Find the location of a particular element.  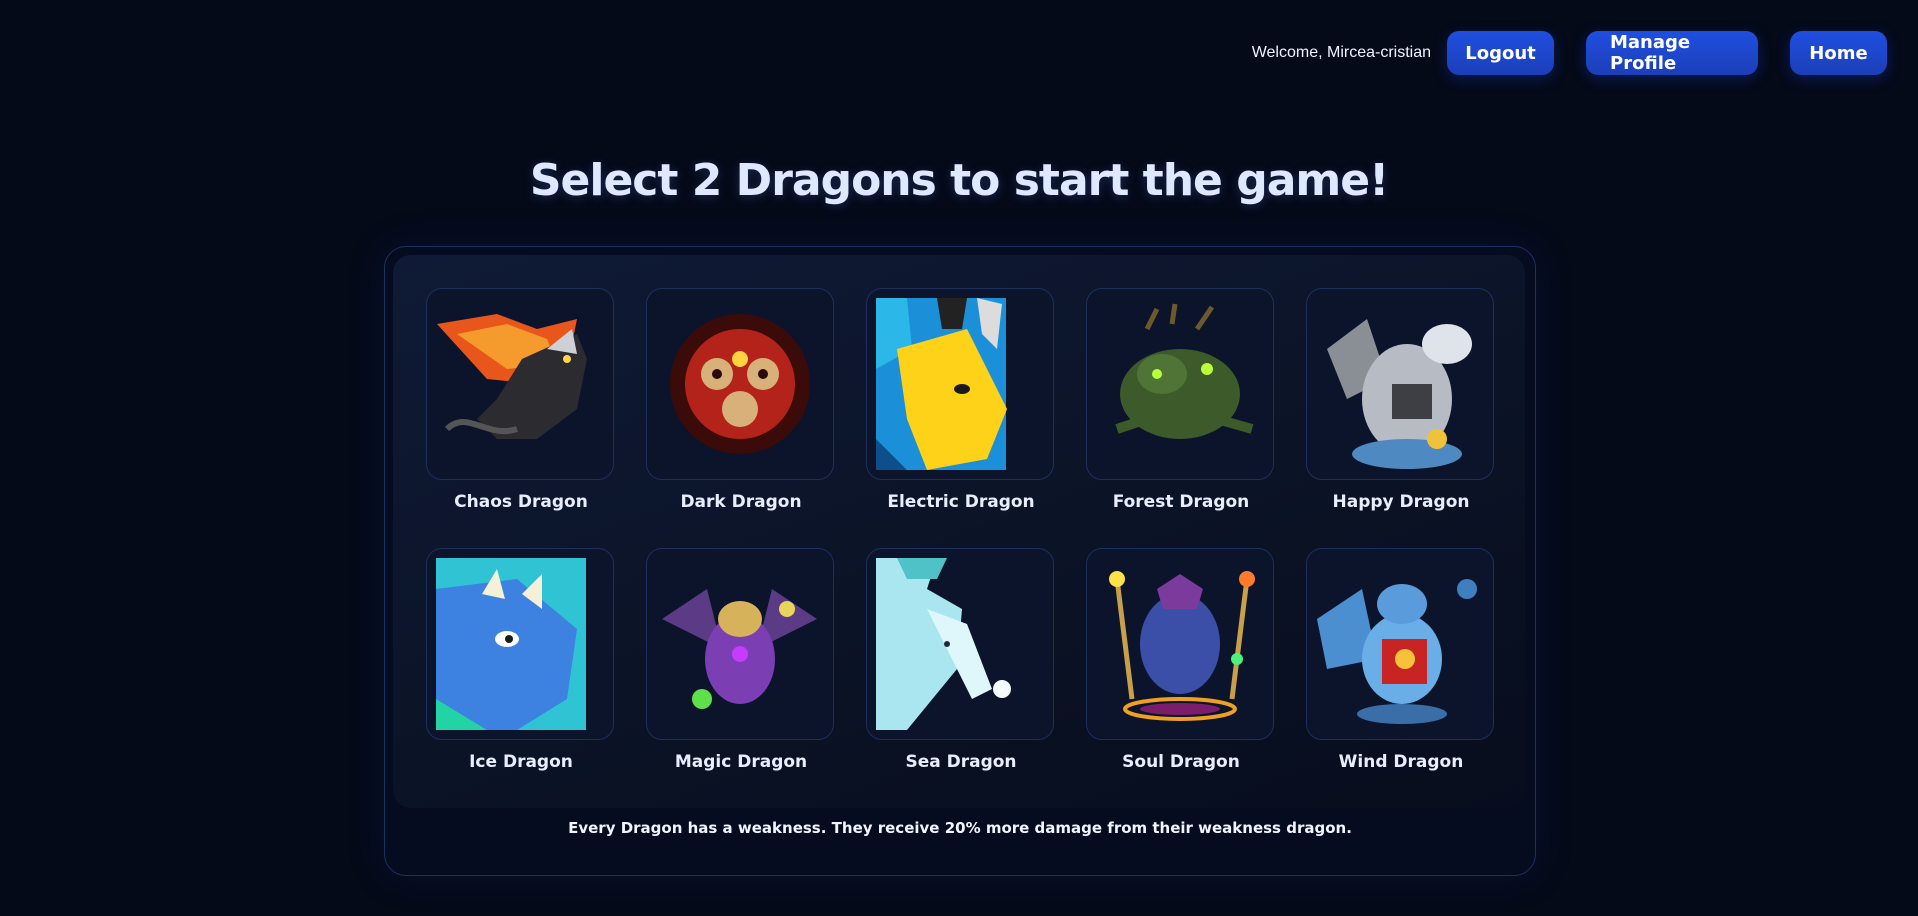

dragon-card-wind: Wind Dragon is located at coordinates (1401, 660).